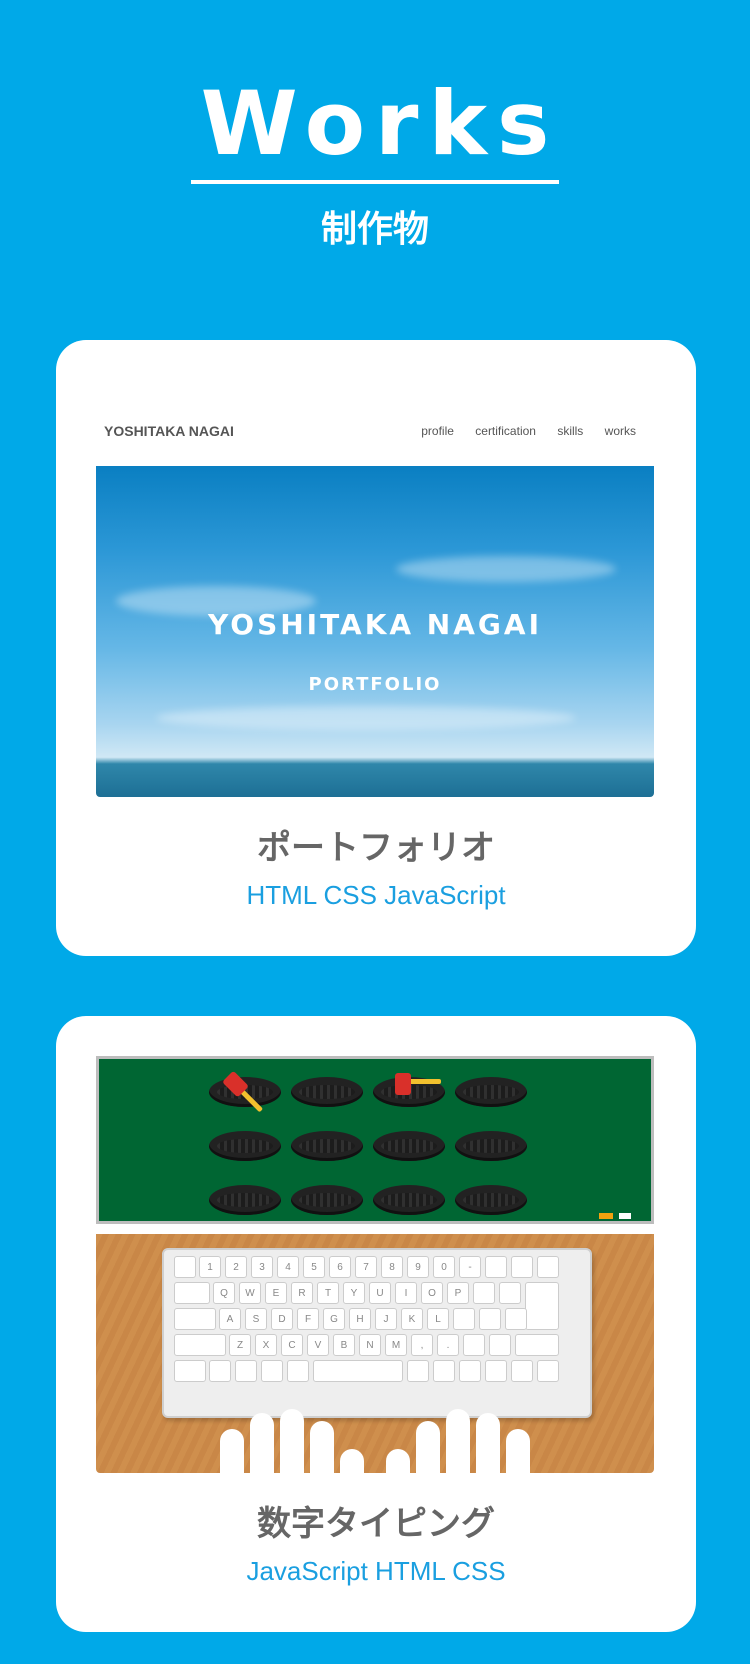  Describe the element at coordinates (570, 431) in the screenshot. I see `thumbnail-nav-skills: skills` at that location.